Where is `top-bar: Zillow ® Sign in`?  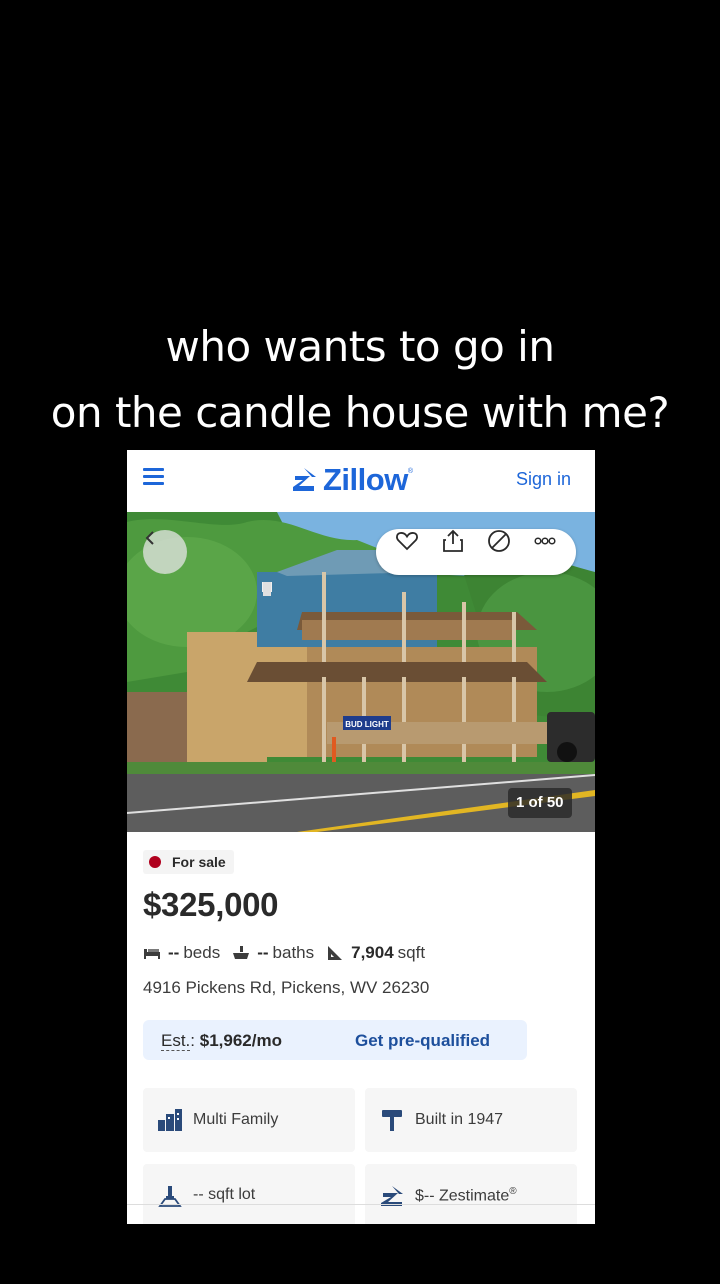 top-bar: Zillow ® Sign in is located at coordinates (361, 481).